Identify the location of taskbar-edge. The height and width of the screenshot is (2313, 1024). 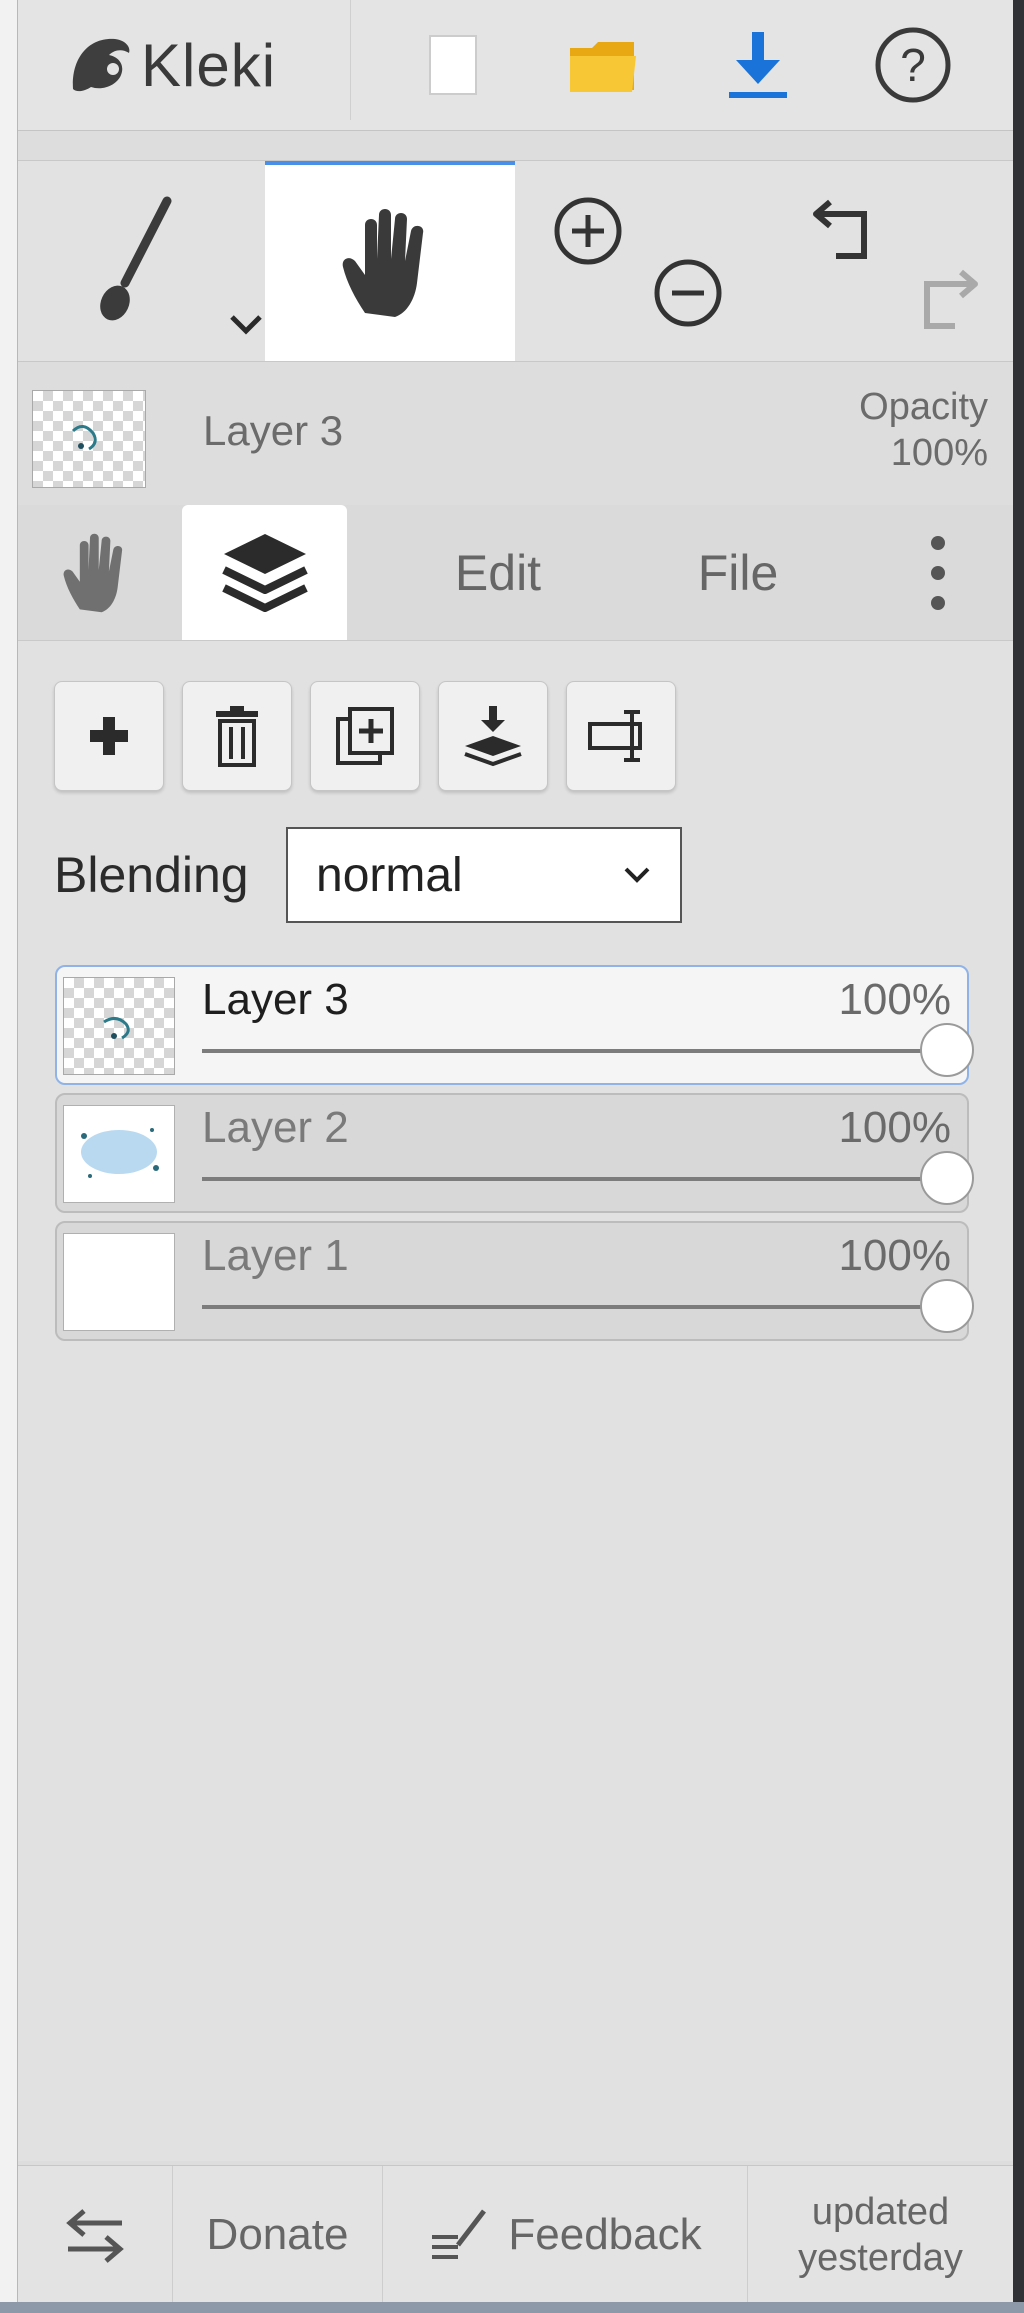
(512, 2307).